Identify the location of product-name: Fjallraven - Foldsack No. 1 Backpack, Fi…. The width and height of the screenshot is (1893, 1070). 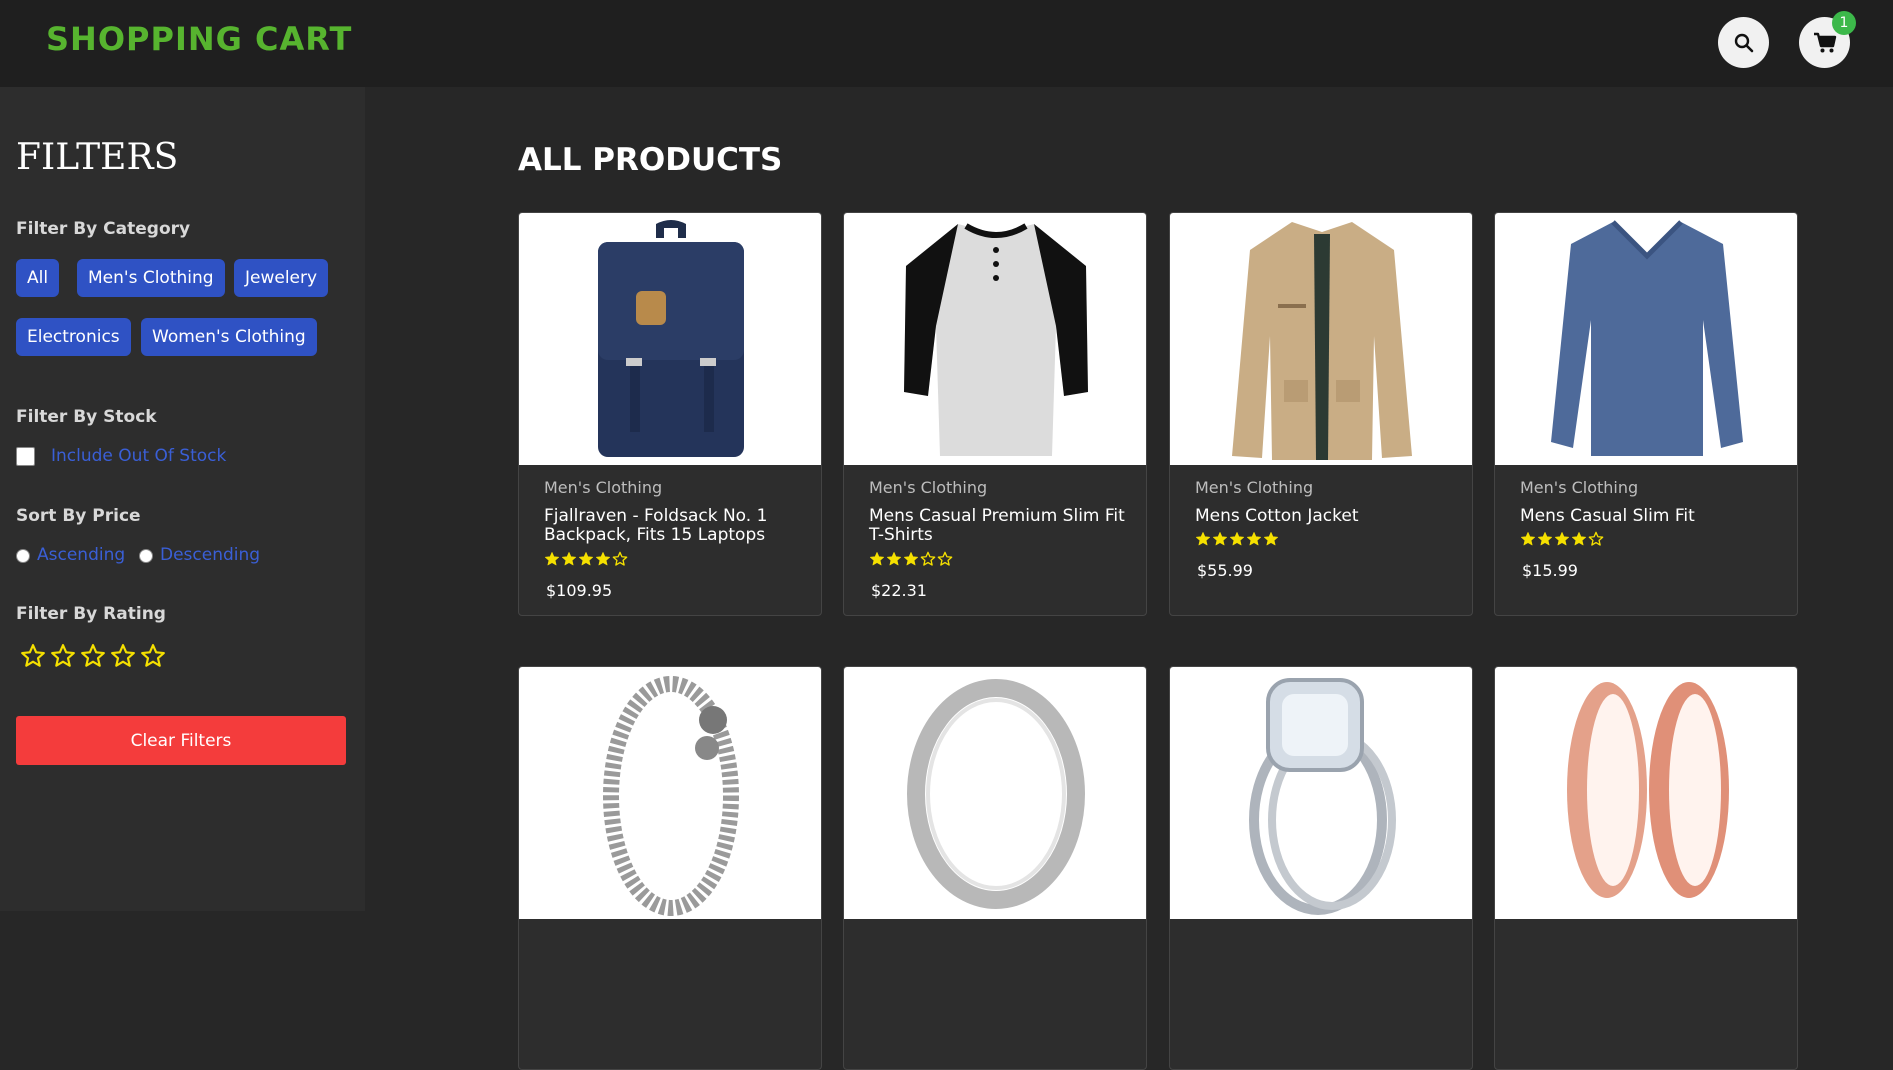
(656, 525).